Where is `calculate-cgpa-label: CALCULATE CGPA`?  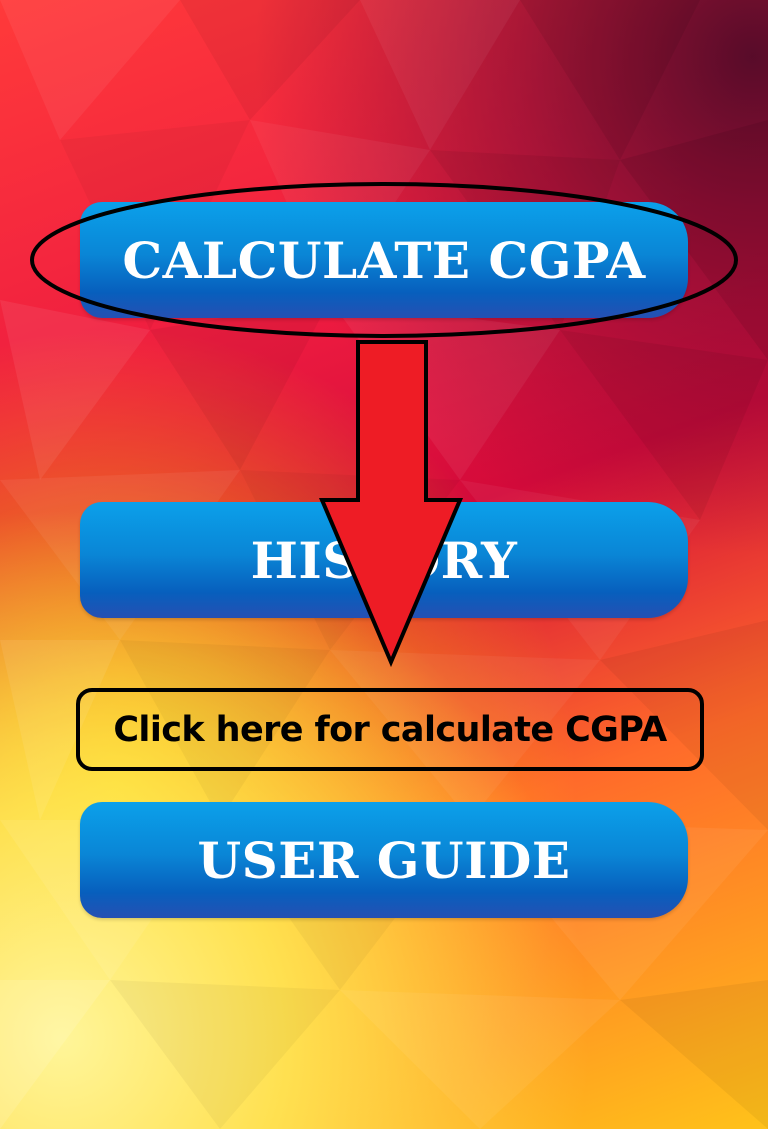 calculate-cgpa-label: CALCULATE CGPA is located at coordinates (384, 260).